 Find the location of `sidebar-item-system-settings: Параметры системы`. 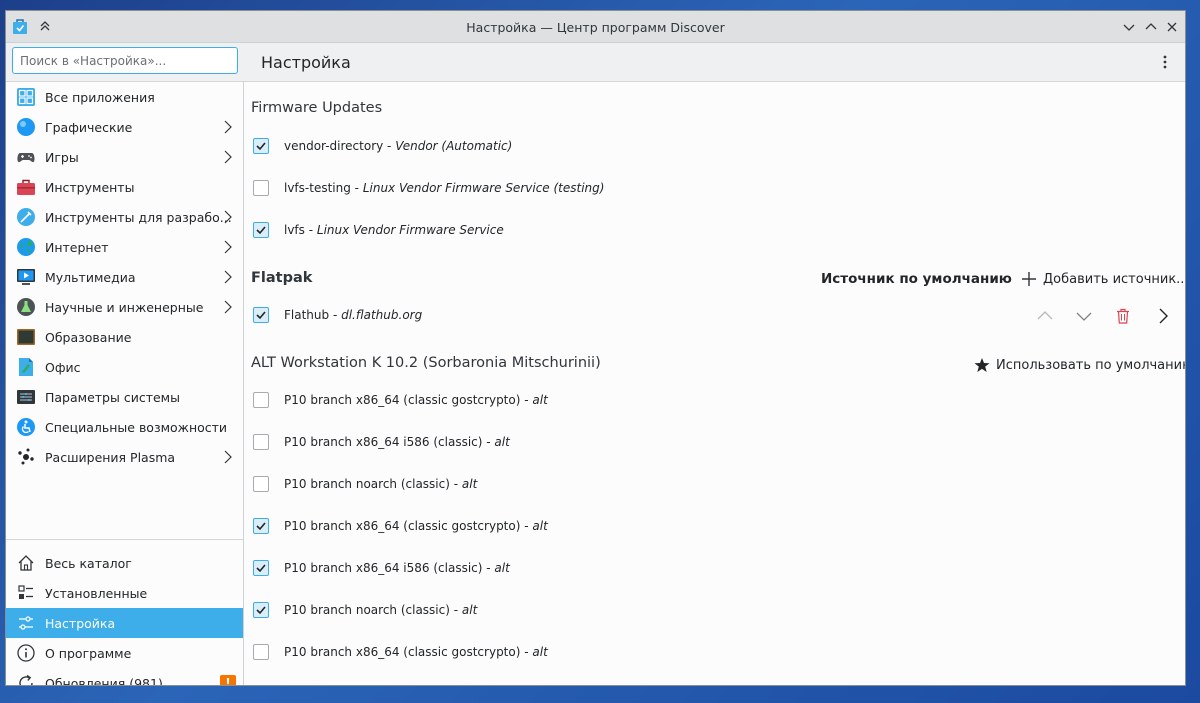

sidebar-item-system-settings: Параметры системы is located at coordinates (124, 397).